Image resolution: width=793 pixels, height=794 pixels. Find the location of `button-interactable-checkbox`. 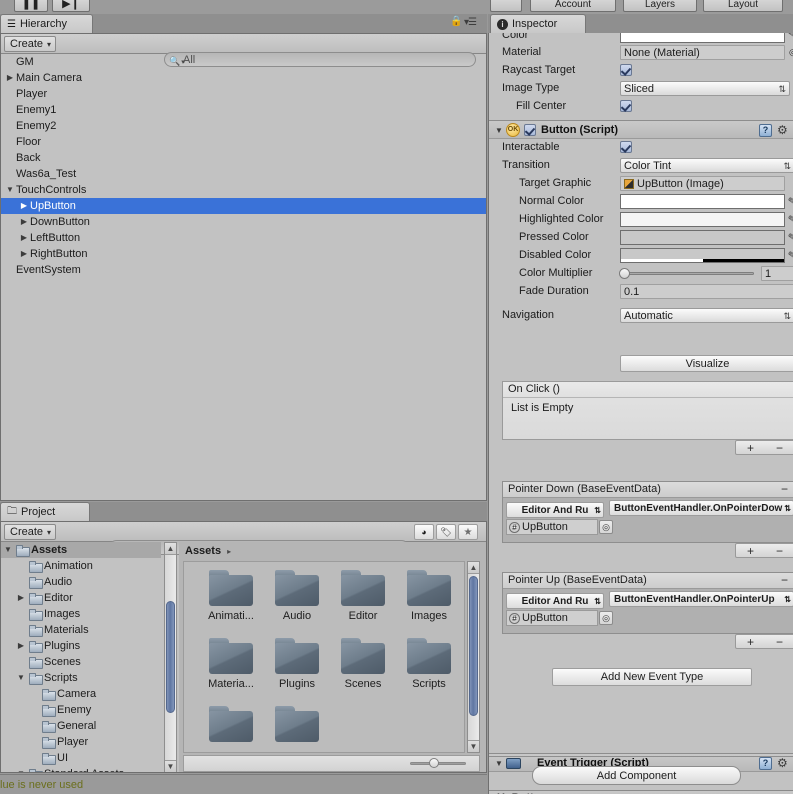

button-interactable-checkbox is located at coordinates (626, 147).